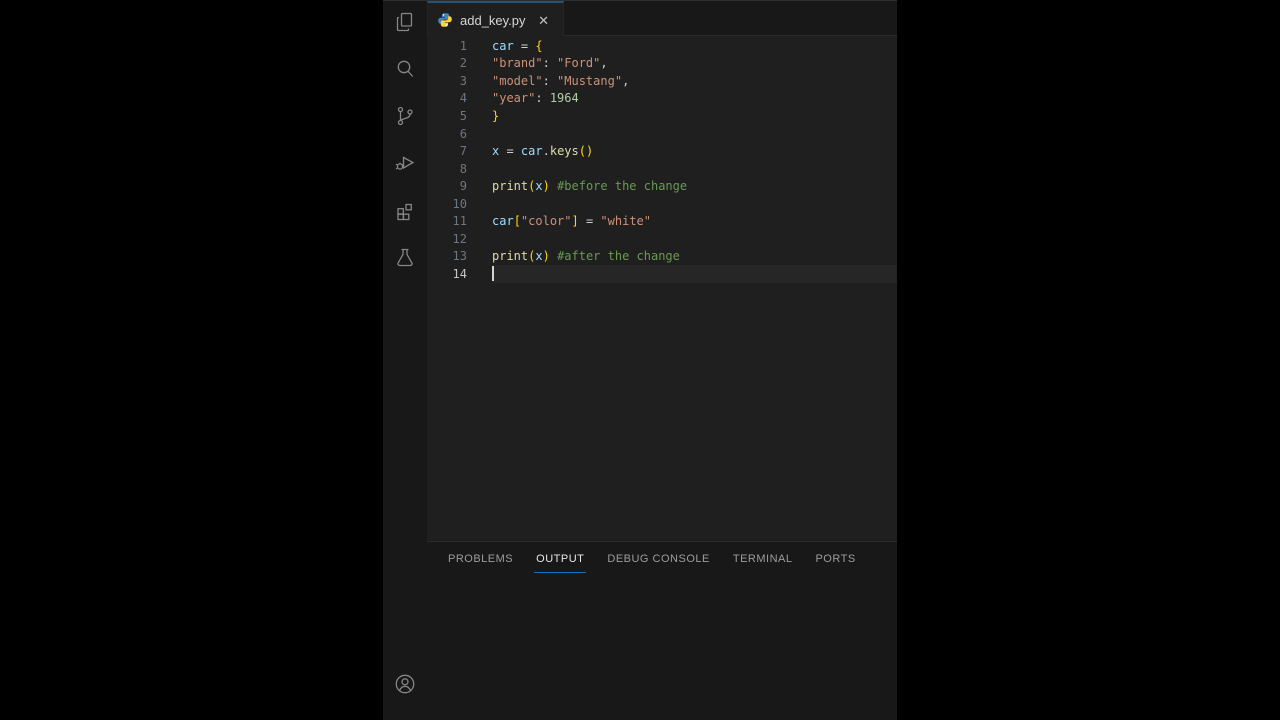 Image resolution: width=1280 pixels, height=720 pixels. I want to click on run-debug-icon, so click(405, 165).